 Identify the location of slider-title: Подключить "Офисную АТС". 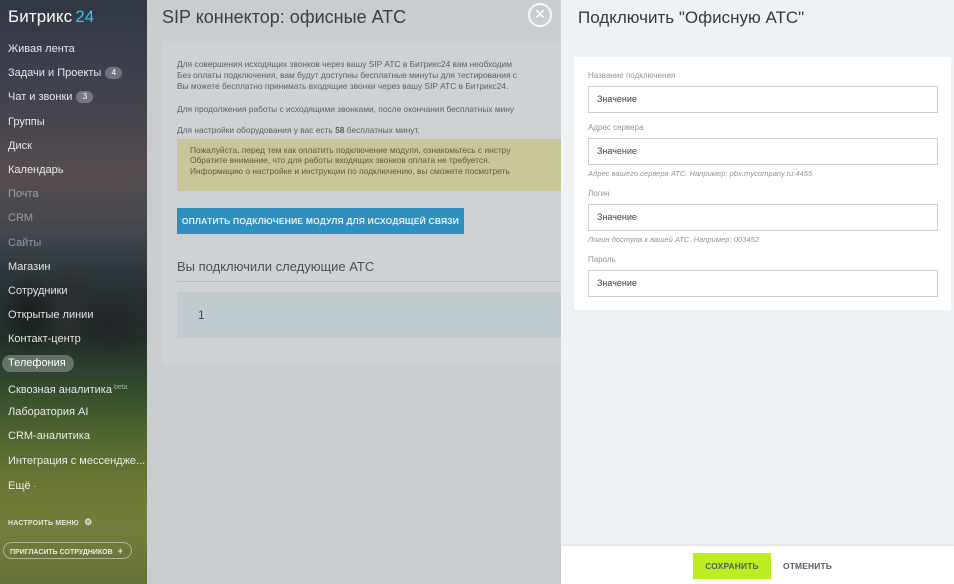
(691, 17).